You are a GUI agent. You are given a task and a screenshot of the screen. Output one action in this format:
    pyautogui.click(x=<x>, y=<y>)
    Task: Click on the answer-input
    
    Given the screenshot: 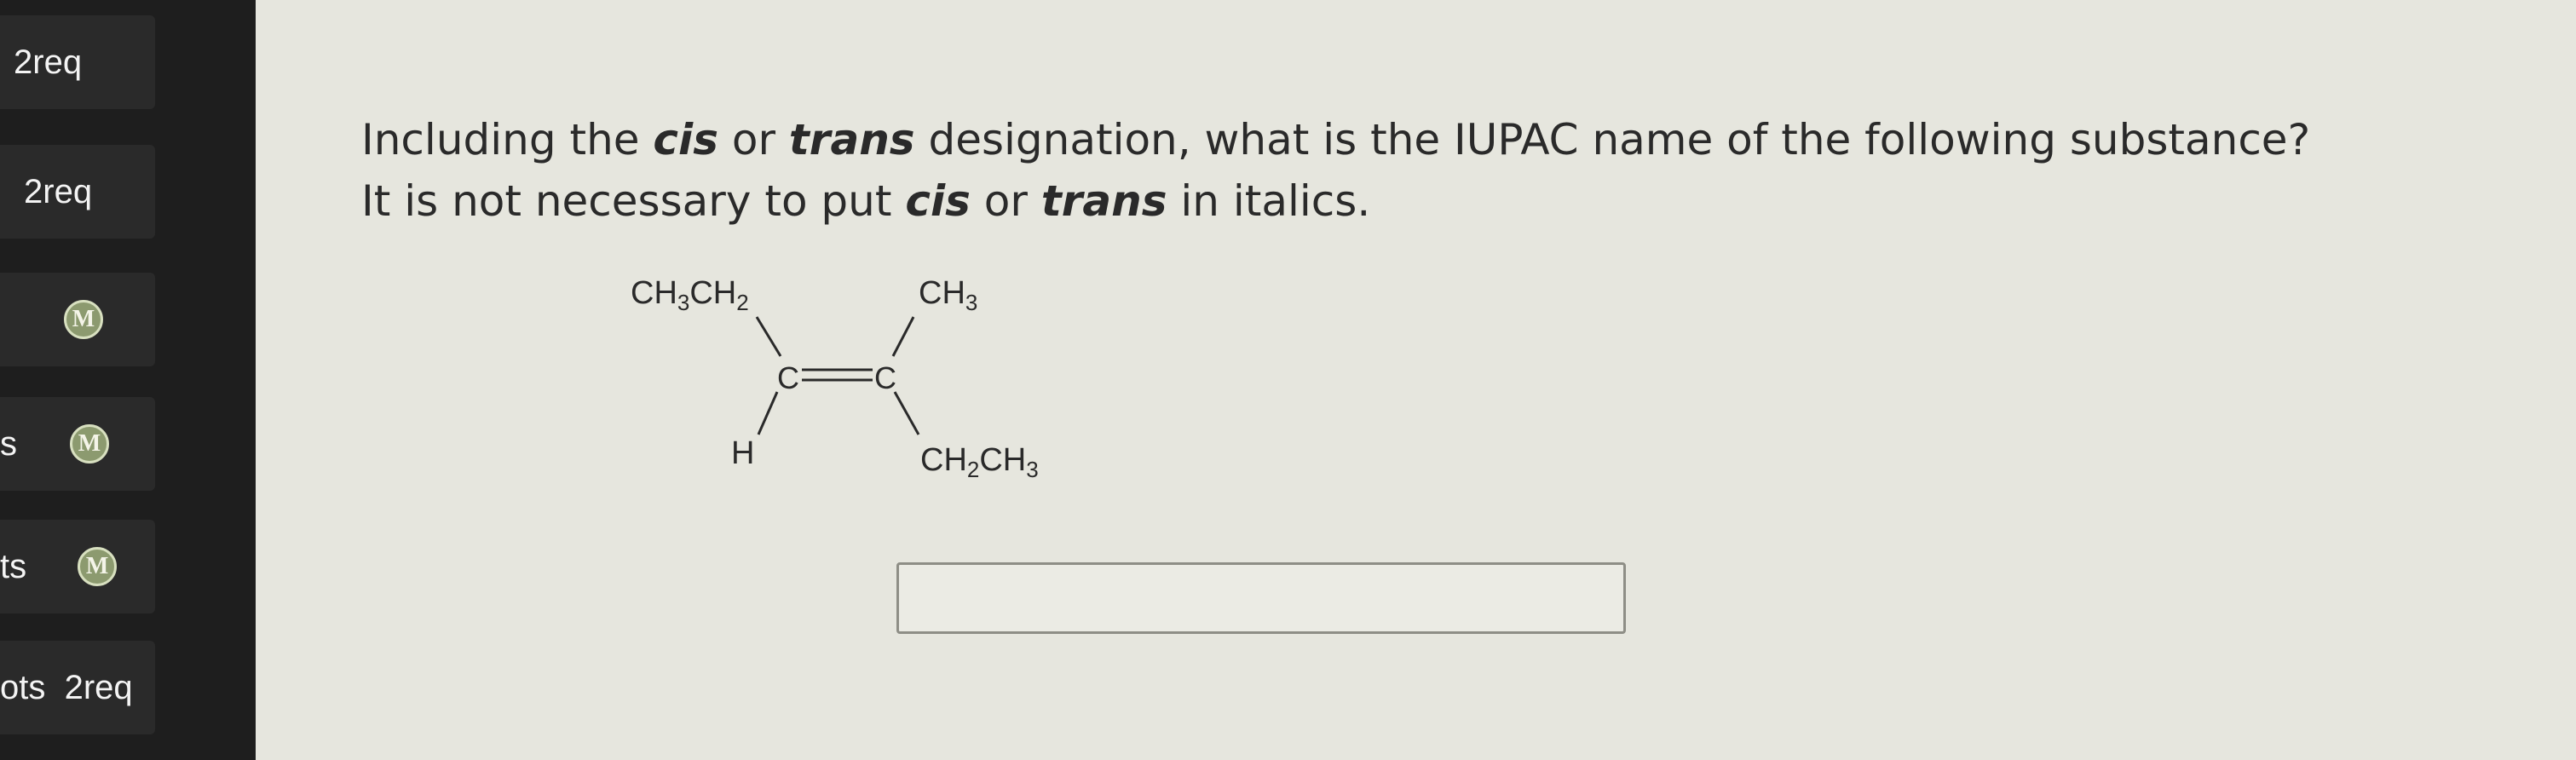 What is the action you would take?
    pyautogui.click(x=1261, y=598)
    